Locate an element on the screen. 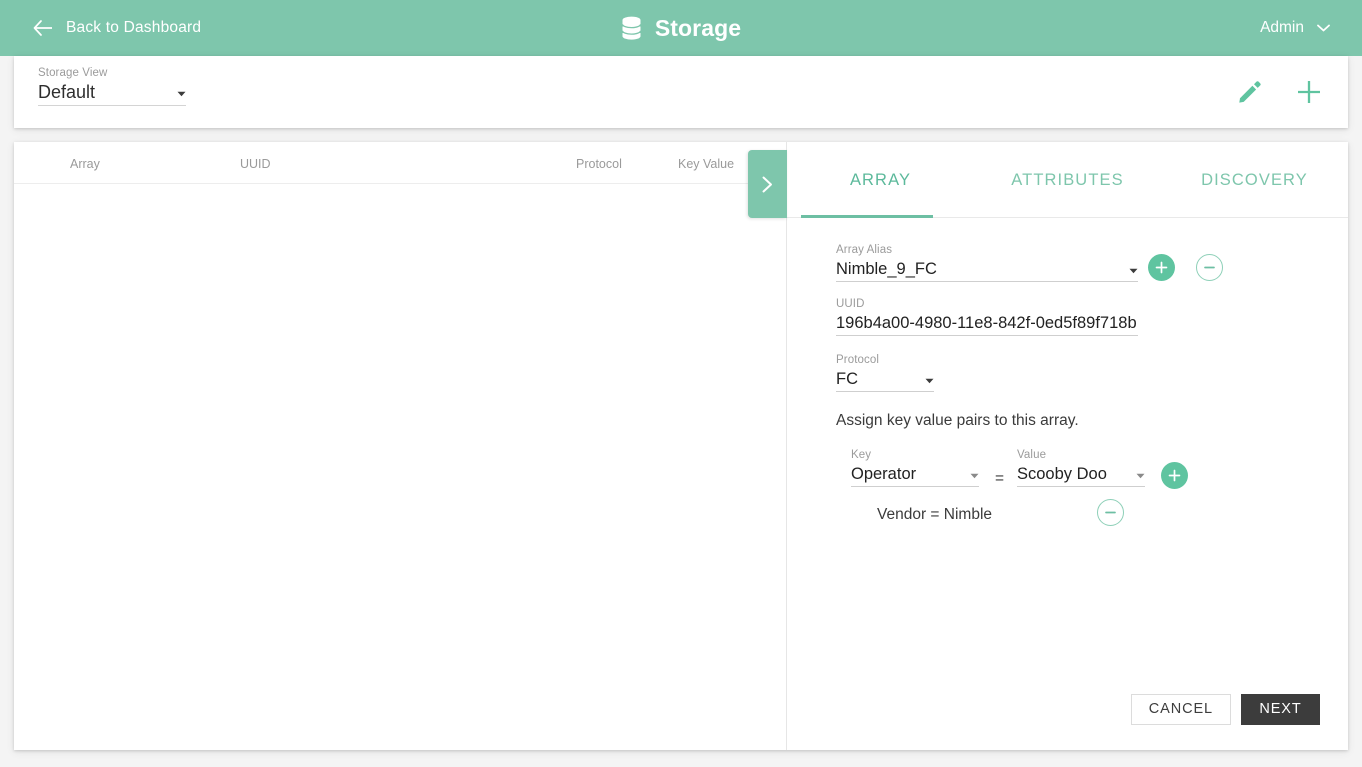 The width and height of the screenshot is (1362, 767). protocol-select-row: FC is located at coordinates (885, 379).